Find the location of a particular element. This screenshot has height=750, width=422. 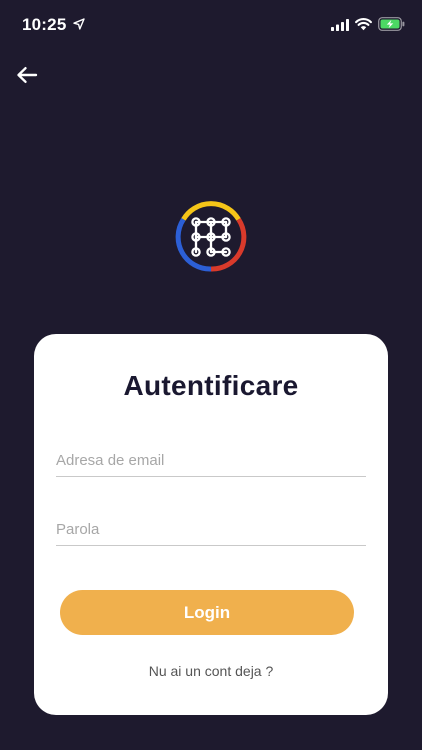

email-field is located at coordinates (211, 456).